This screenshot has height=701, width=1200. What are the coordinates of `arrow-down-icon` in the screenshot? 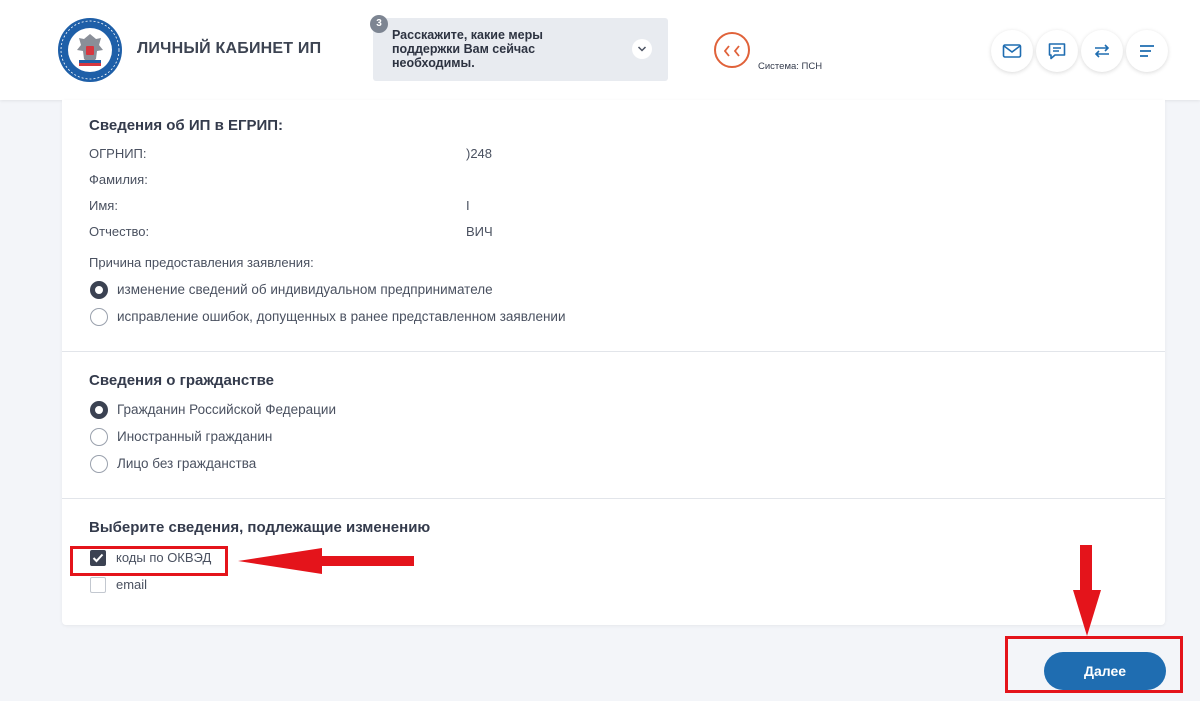 It's located at (1087, 590).